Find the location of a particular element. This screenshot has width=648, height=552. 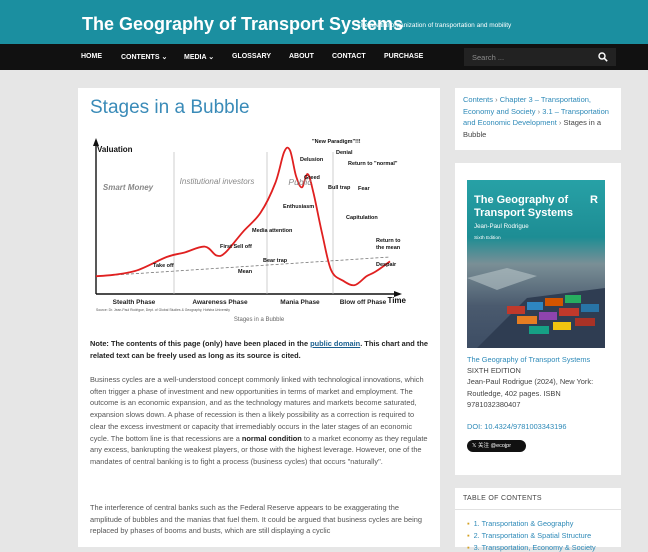

book-cover-edition: Sixth Edition is located at coordinates (487, 238).